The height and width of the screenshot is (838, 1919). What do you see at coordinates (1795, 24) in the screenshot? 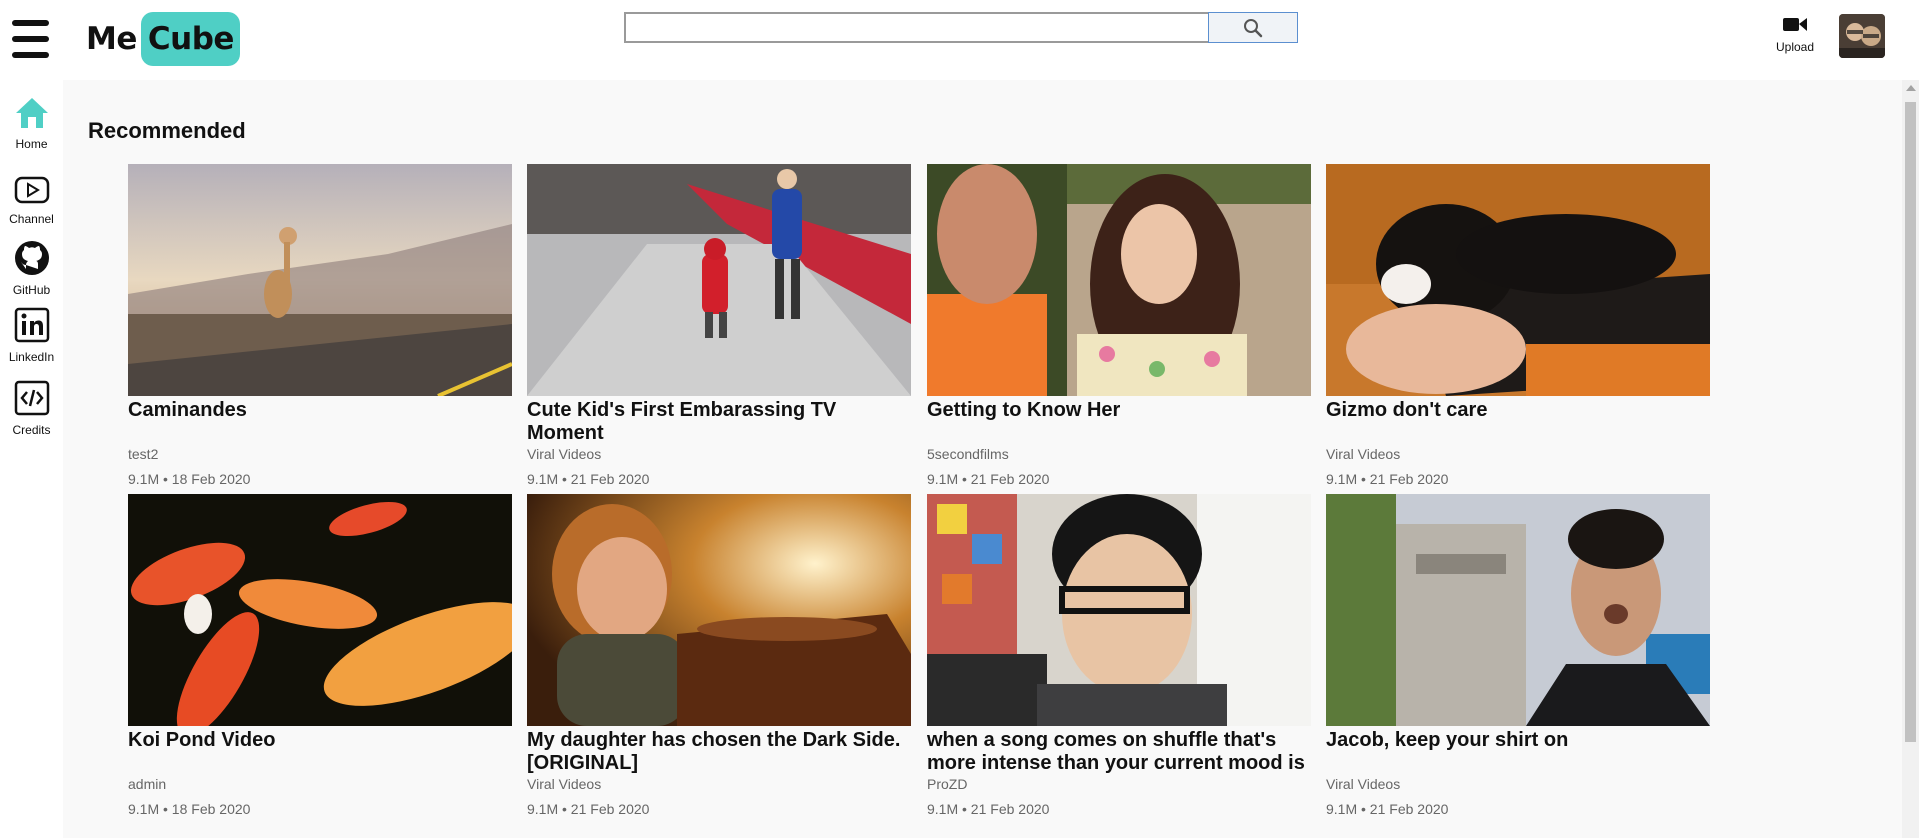
I see `video-camera-icon` at bounding box center [1795, 24].